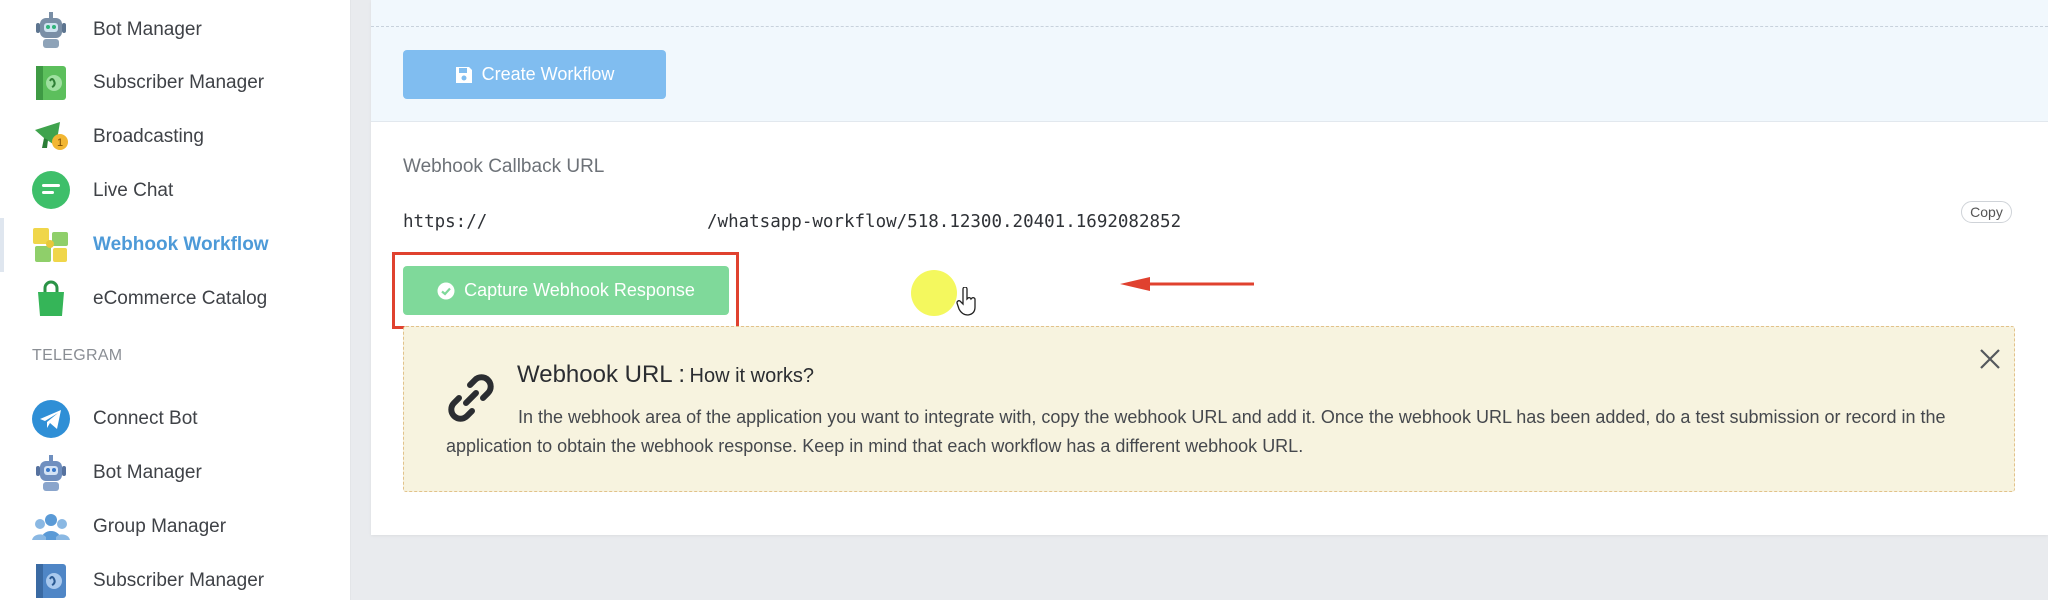  What do you see at coordinates (148, 136) in the screenshot?
I see `sidebar-item-label: Broadcasting` at bounding box center [148, 136].